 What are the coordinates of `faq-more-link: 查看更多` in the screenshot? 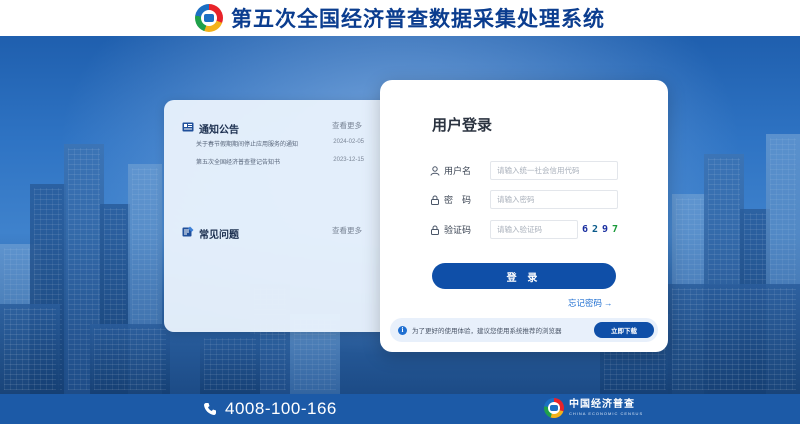 It's located at (347, 230).